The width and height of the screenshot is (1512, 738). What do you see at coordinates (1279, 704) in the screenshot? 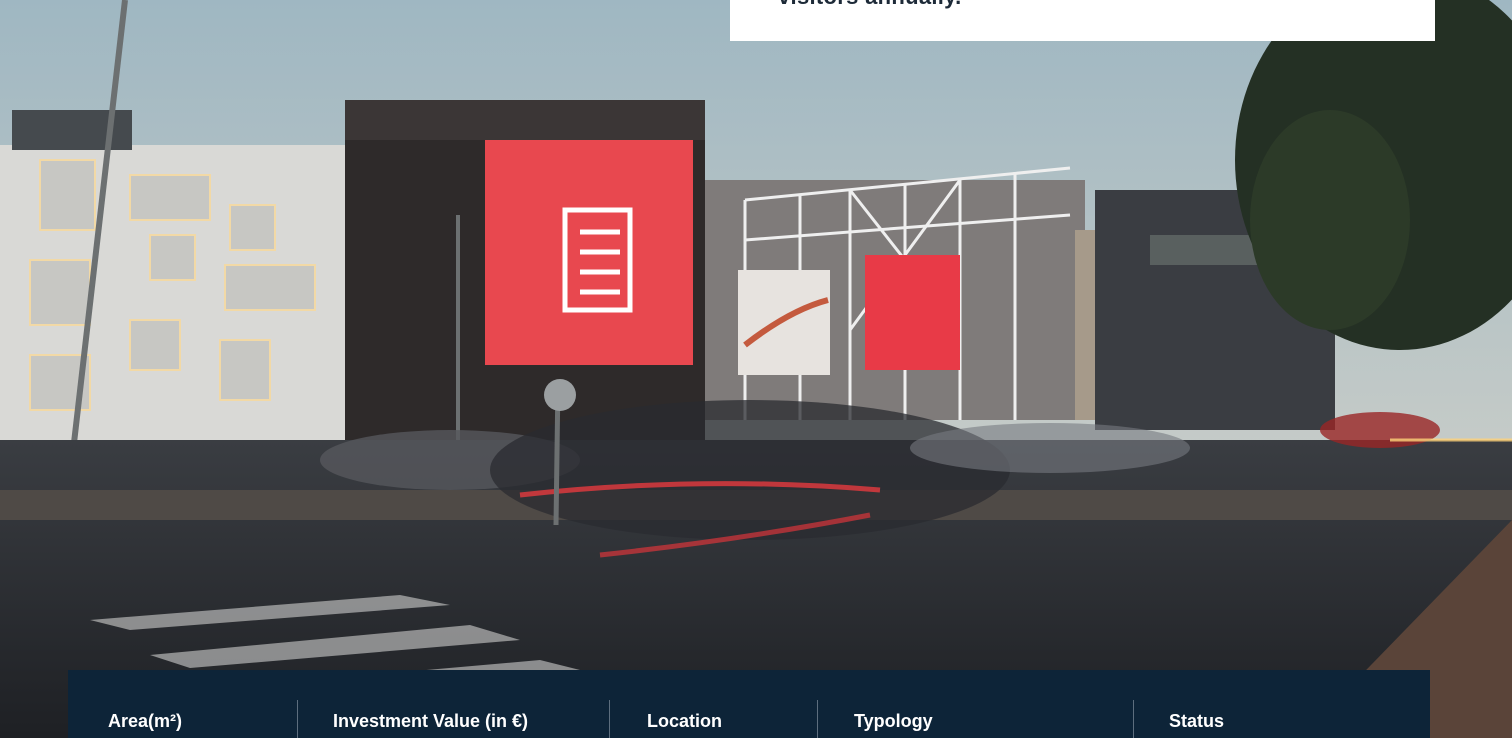
I see `stat-status: Status` at bounding box center [1279, 704].